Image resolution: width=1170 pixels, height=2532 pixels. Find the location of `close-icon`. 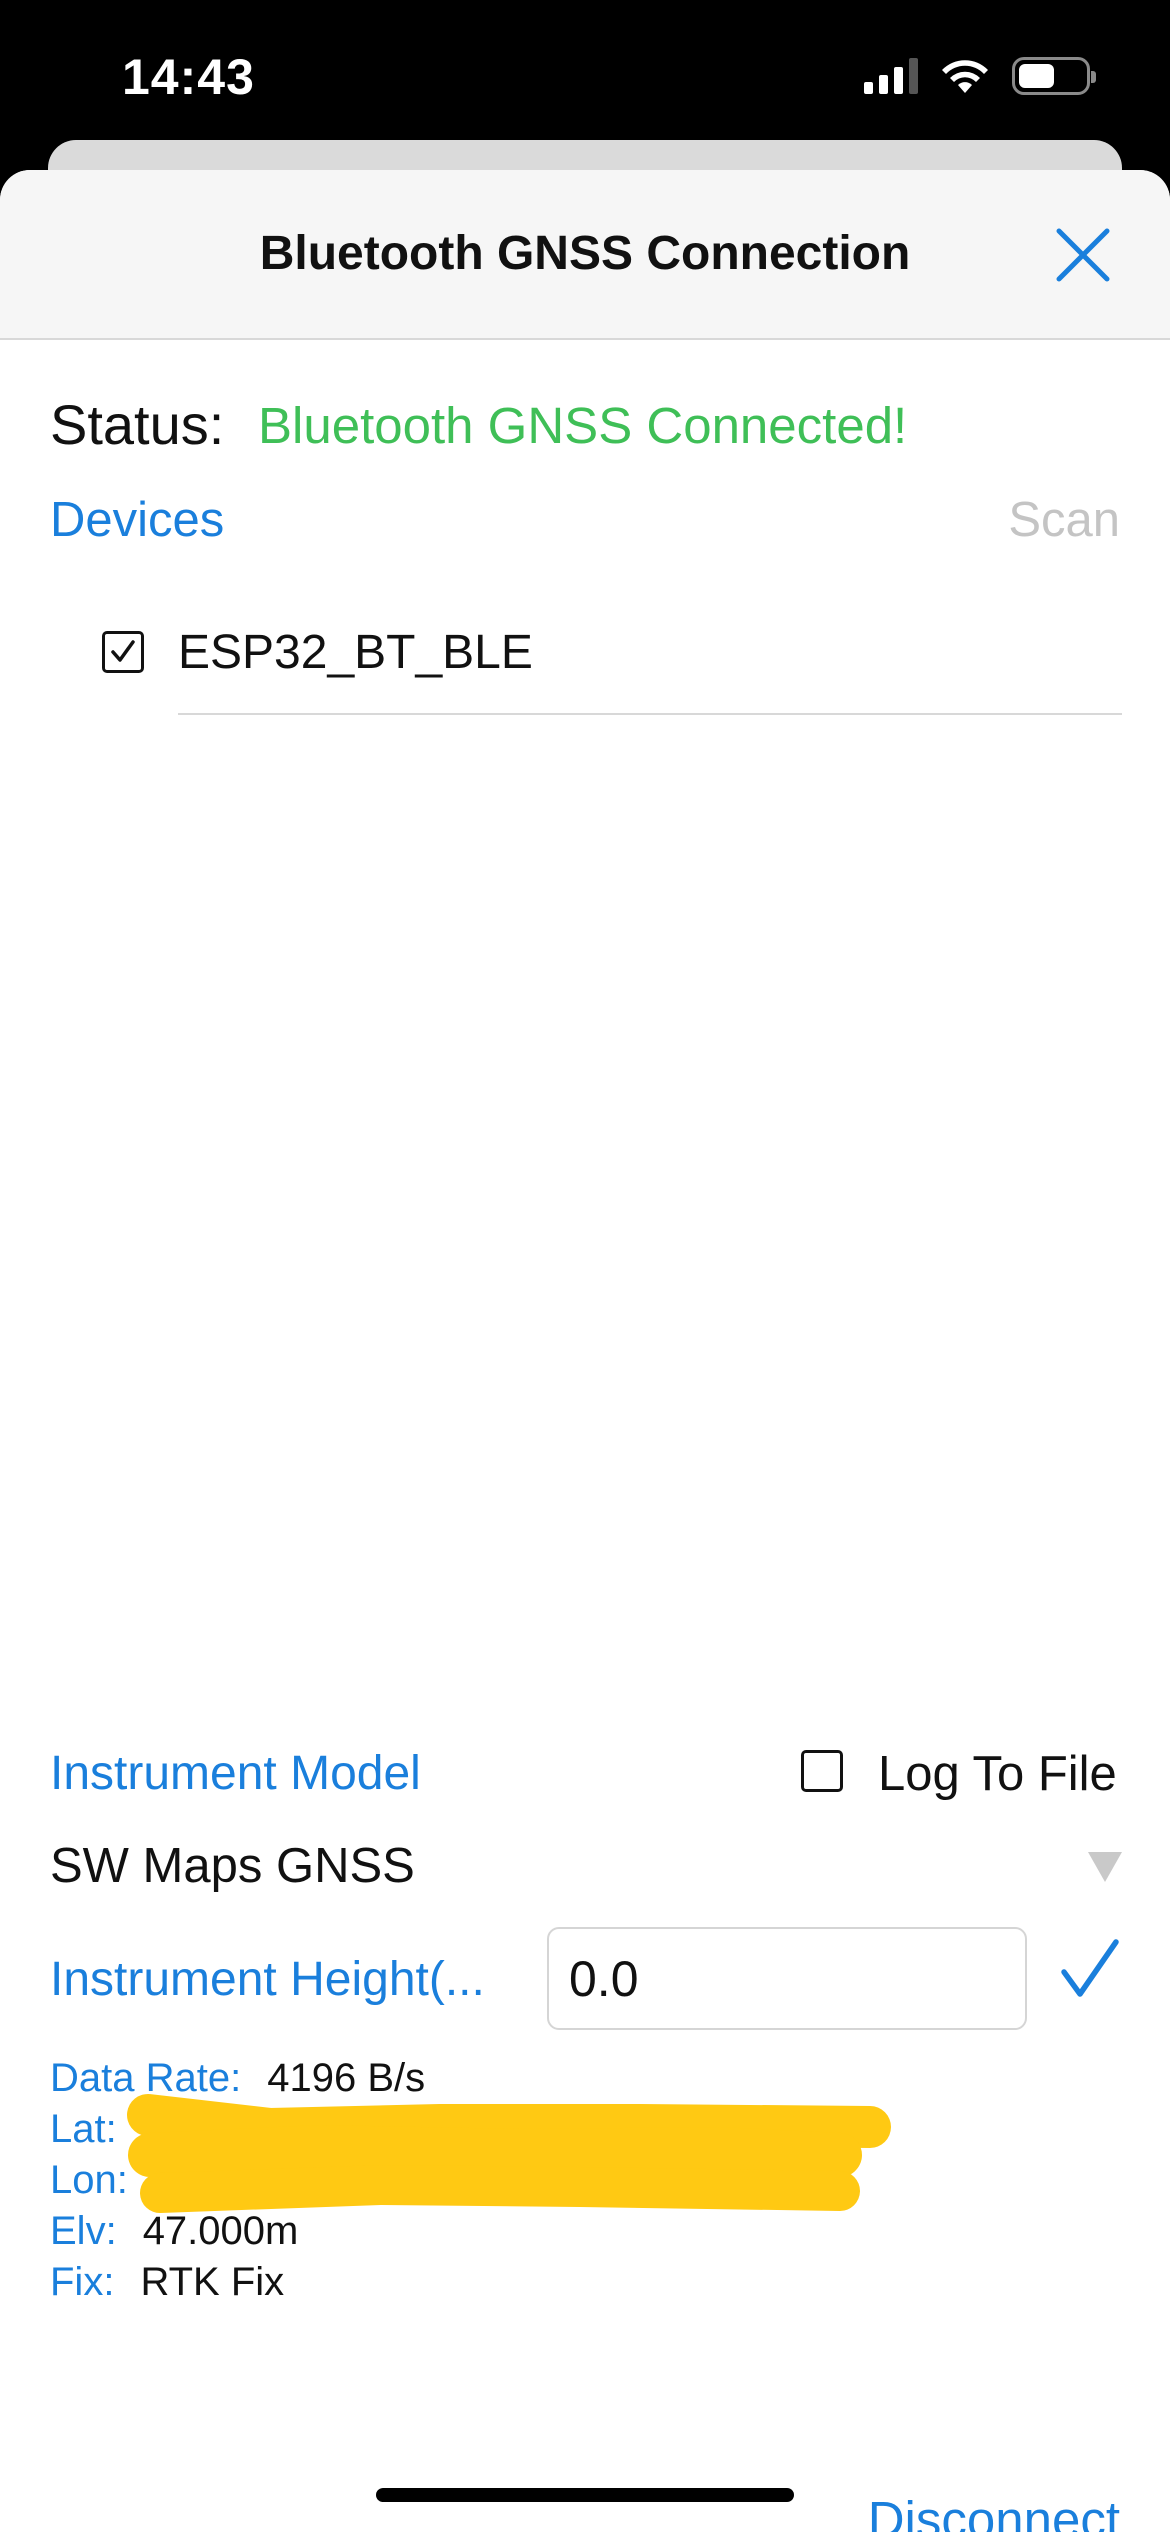

close-icon is located at coordinates (1083, 255).